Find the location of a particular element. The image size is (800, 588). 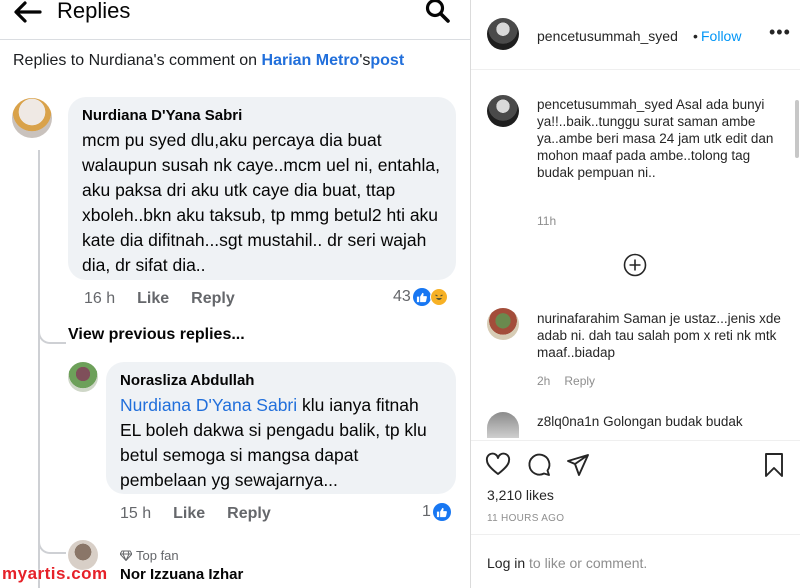

comment-author: Nurdiana D'Yana Sabri is located at coordinates (262, 115).